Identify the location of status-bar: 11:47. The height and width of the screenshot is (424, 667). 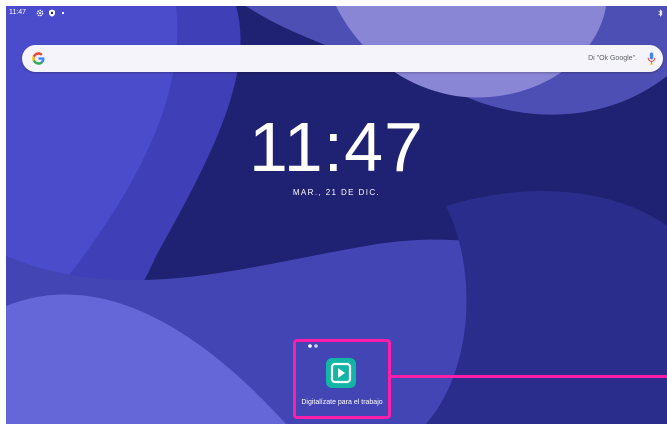
(336, 13).